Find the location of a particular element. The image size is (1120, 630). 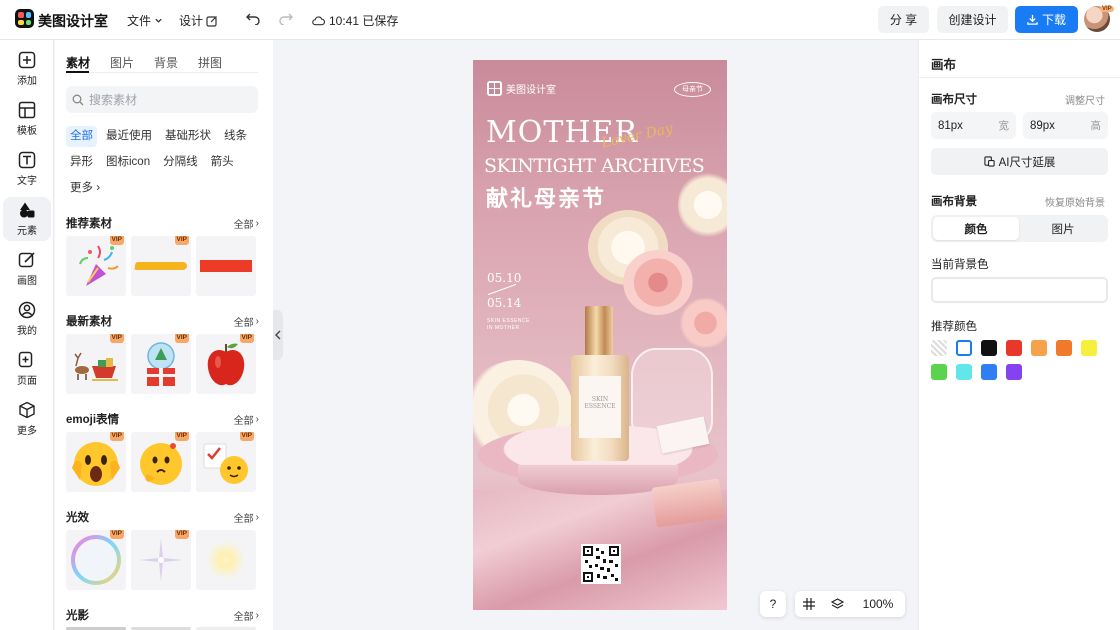

seg-color: 颜色 is located at coordinates (976, 228).